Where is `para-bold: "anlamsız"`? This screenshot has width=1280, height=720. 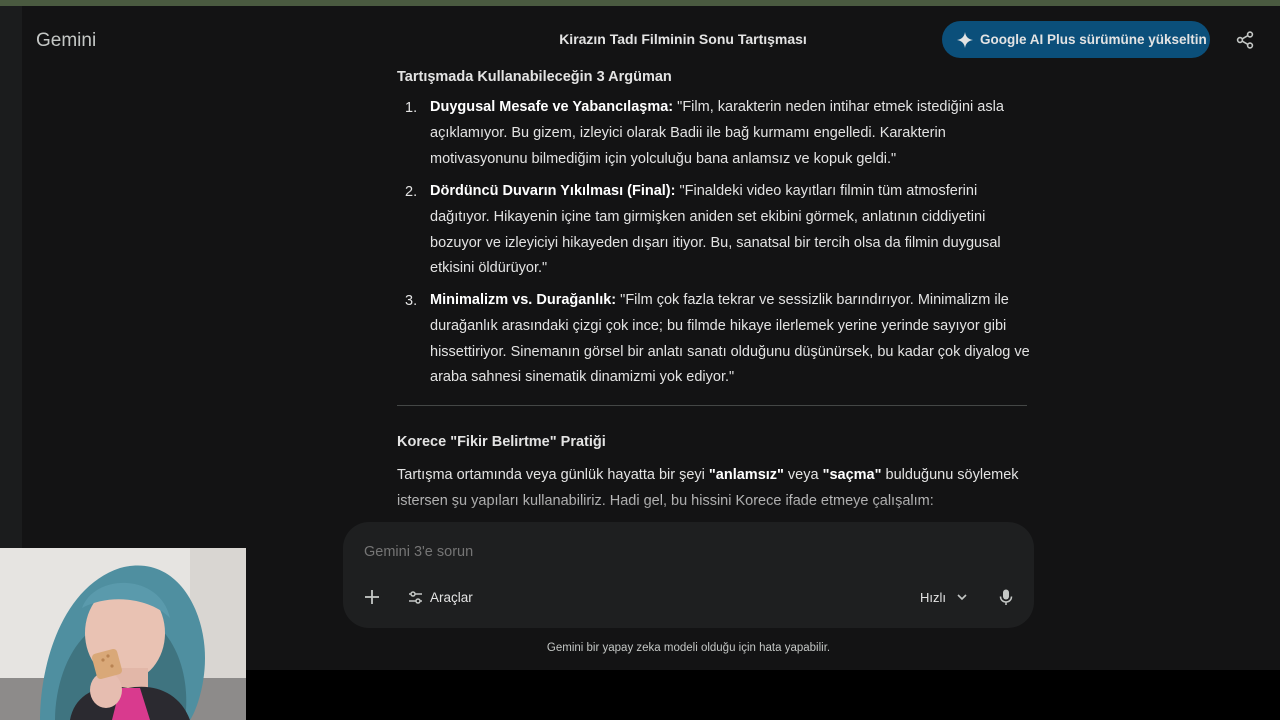
para-bold: "anlamsız" is located at coordinates (746, 475).